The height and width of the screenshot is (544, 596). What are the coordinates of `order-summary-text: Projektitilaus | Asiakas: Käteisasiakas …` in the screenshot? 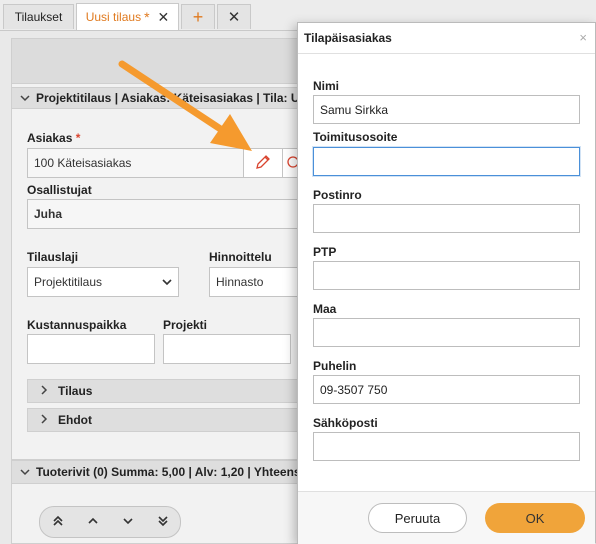 It's located at (173, 98).